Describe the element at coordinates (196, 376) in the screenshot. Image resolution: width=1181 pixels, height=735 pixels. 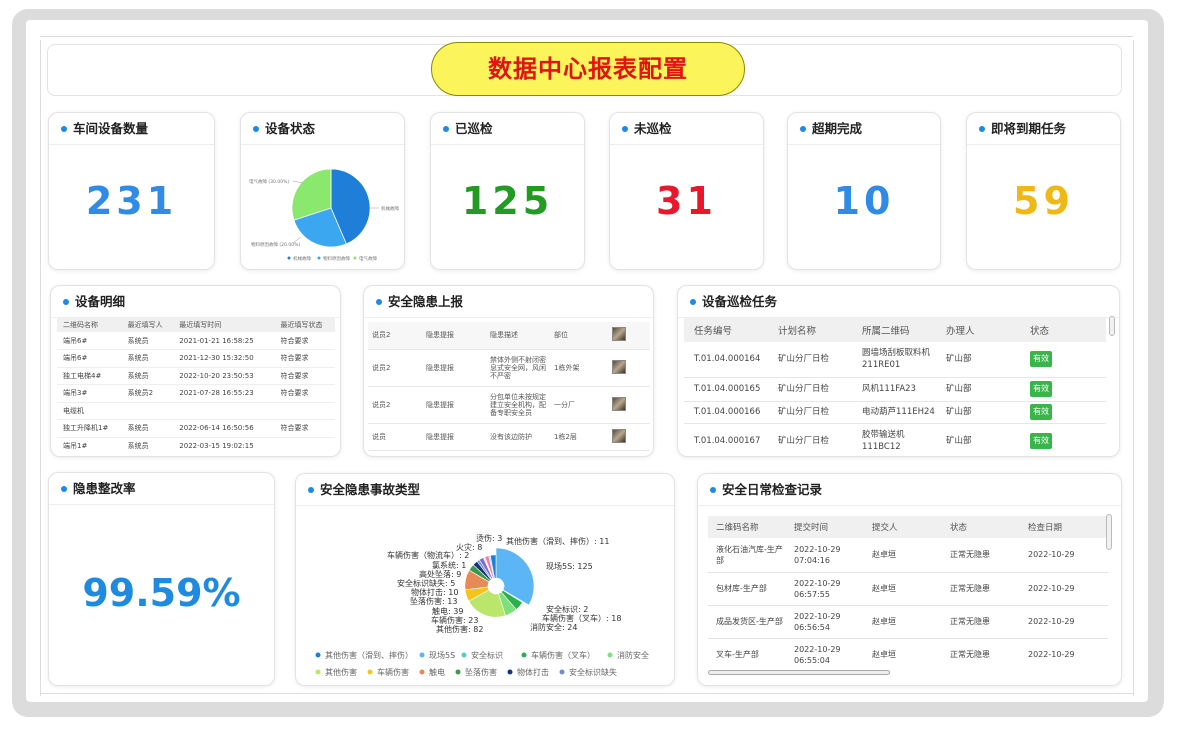
I see `table-row: 独工电梯4# 系统员 2022-10-20 23:50:53 符合要求` at that location.